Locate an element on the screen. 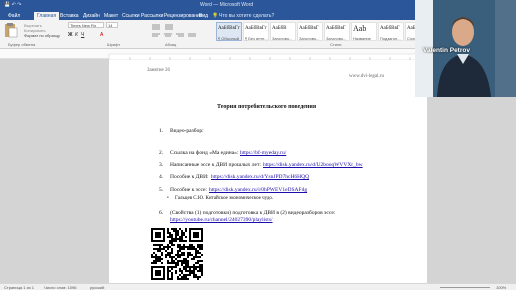 The image size is (516, 290). tab-home: Главная is located at coordinates (47, 16).